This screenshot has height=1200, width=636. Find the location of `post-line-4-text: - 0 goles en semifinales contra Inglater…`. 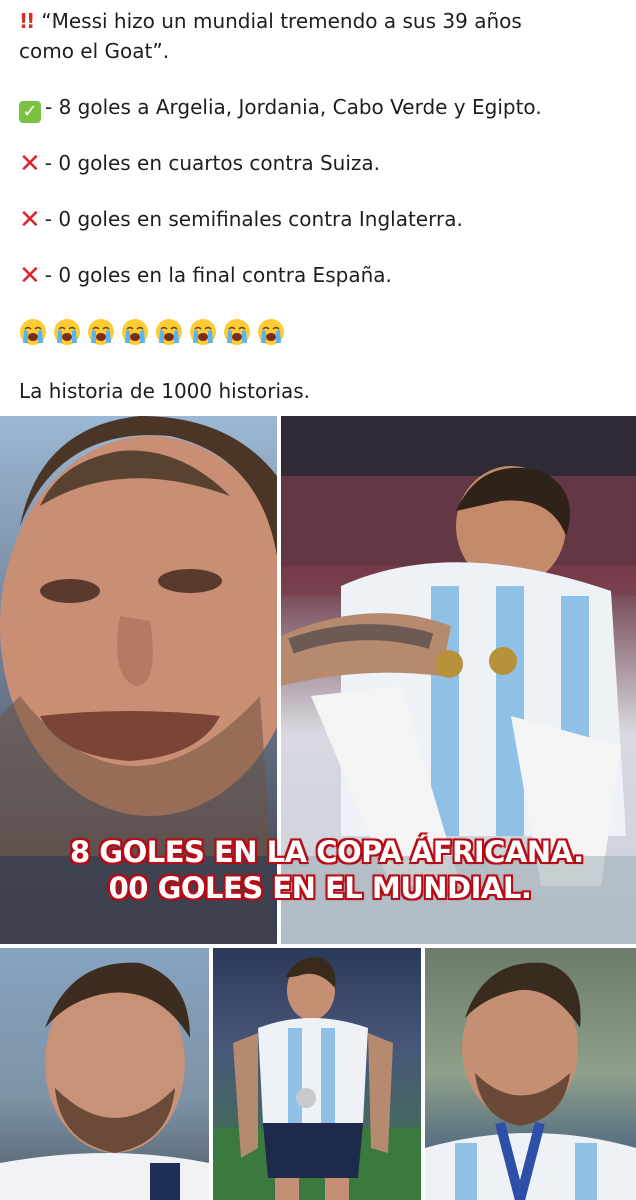

post-line-4-text: - 0 goles en semifinales contra Inglater… is located at coordinates (253, 219).